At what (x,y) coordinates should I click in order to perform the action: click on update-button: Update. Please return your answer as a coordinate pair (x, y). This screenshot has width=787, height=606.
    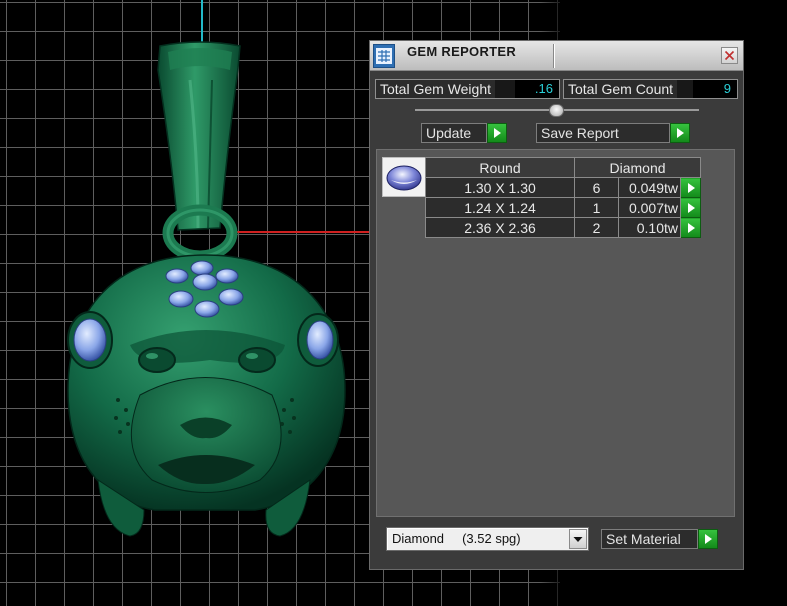
    Looking at the image, I should click on (464, 133).